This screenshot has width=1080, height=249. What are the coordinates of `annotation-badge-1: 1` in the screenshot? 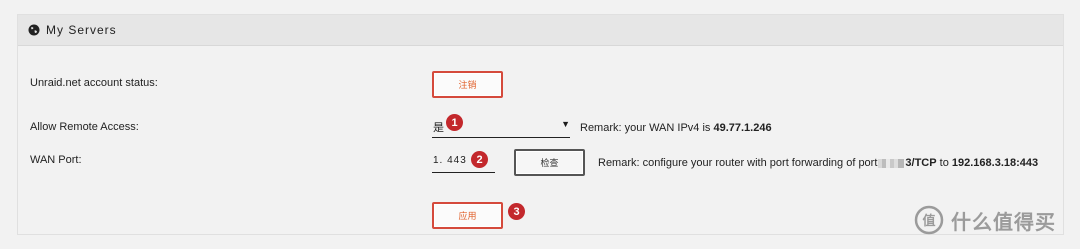 It's located at (454, 122).